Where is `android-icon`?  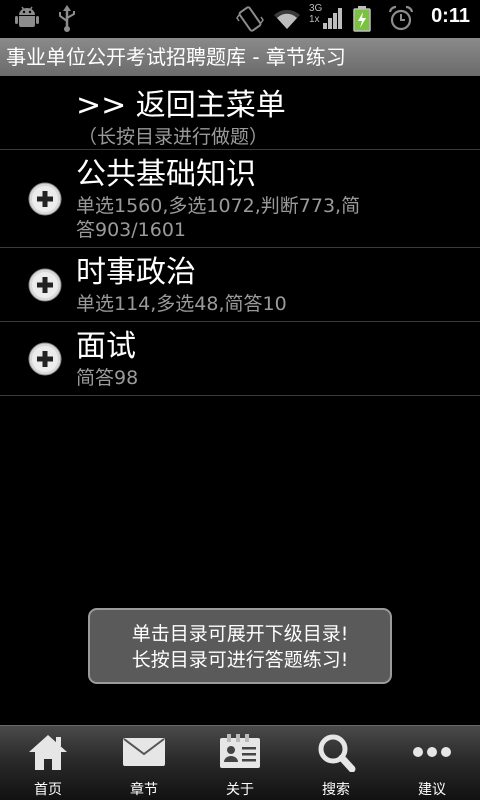 android-icon is located at coordinates (27, 16).